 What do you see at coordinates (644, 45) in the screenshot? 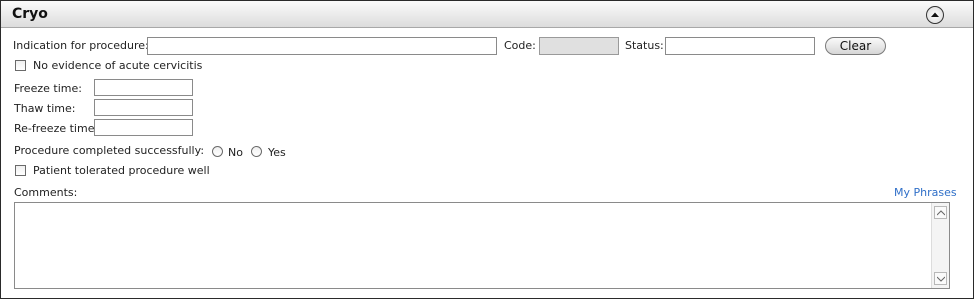
I see `status-label: Status:` at bounding box center [644, 45].